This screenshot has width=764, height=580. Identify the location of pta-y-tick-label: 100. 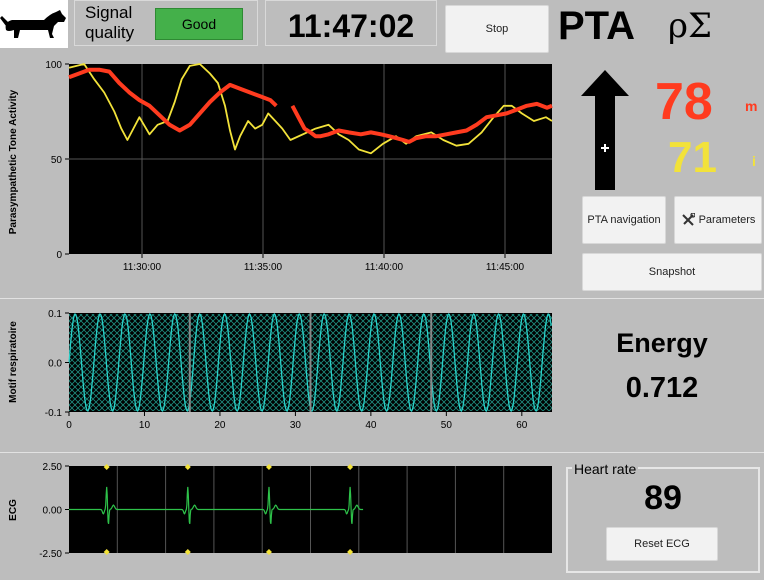
(53, 65).